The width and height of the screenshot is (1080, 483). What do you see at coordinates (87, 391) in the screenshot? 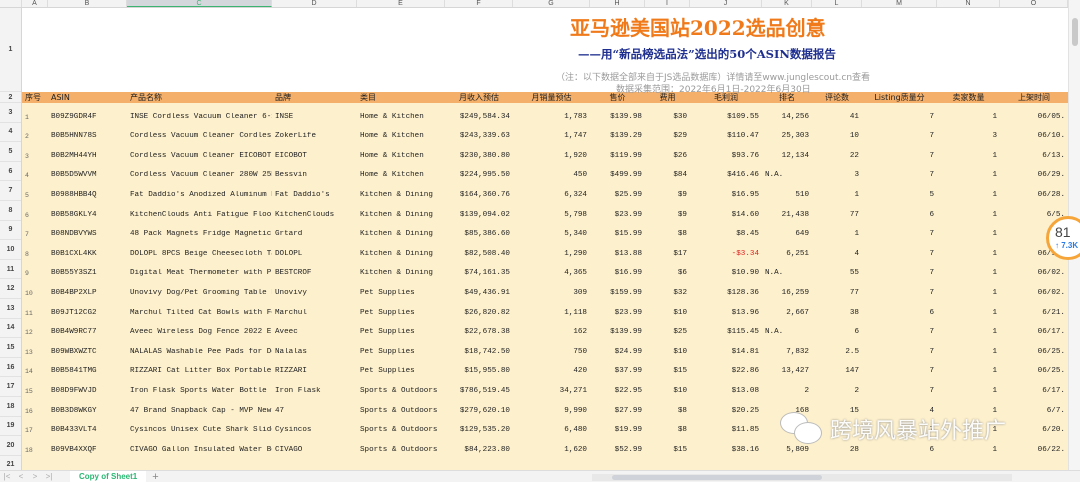
I see `cell: B08D9FWVJD` at bounding box center [87, 391].